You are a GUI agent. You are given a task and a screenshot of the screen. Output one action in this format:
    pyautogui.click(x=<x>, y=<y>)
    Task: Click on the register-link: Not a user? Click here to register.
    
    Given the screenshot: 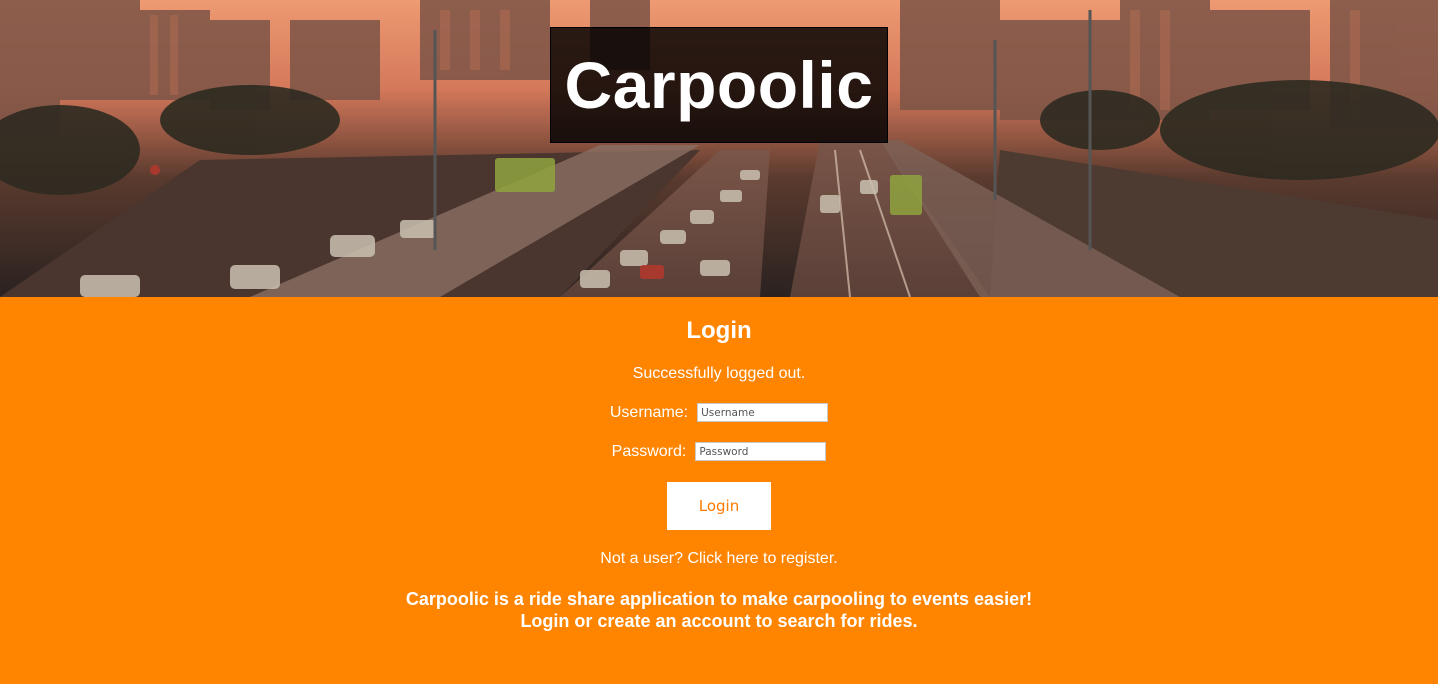 What is the action you would take?
    pyautogui.click(x=719, y=559)
    